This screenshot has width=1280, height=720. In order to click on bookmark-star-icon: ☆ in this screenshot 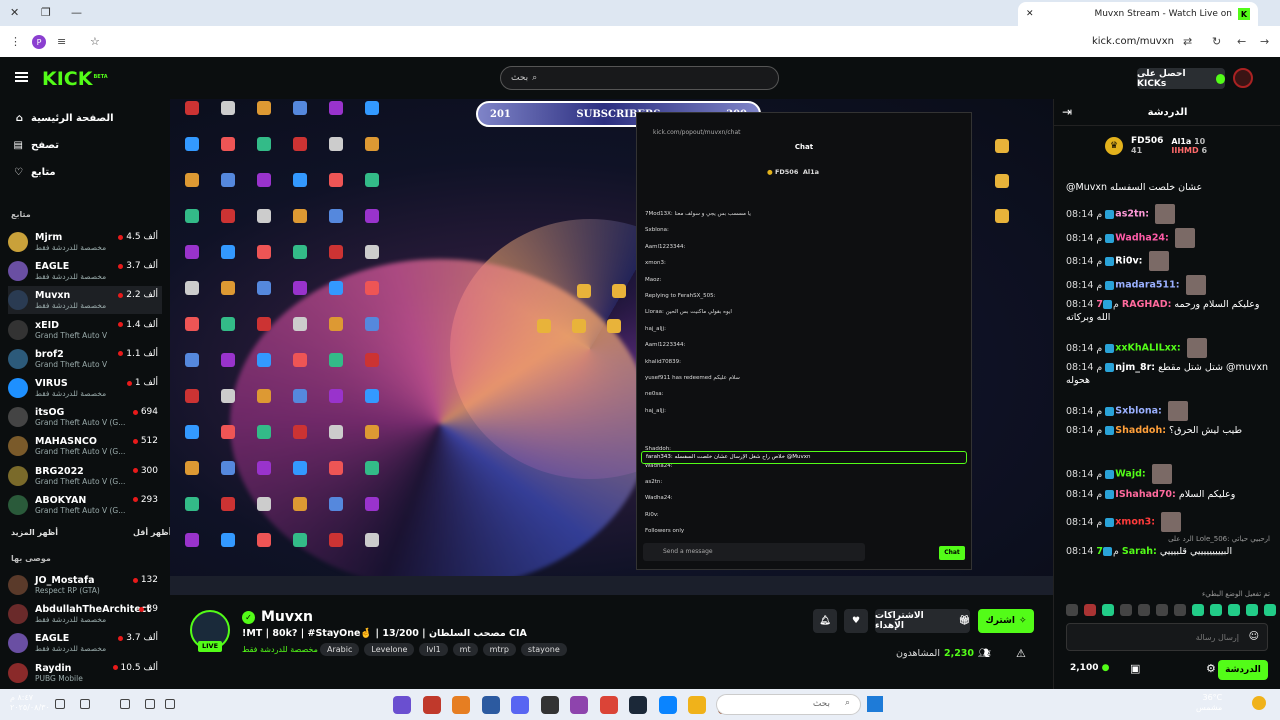, I will do `click(95, 41)`.